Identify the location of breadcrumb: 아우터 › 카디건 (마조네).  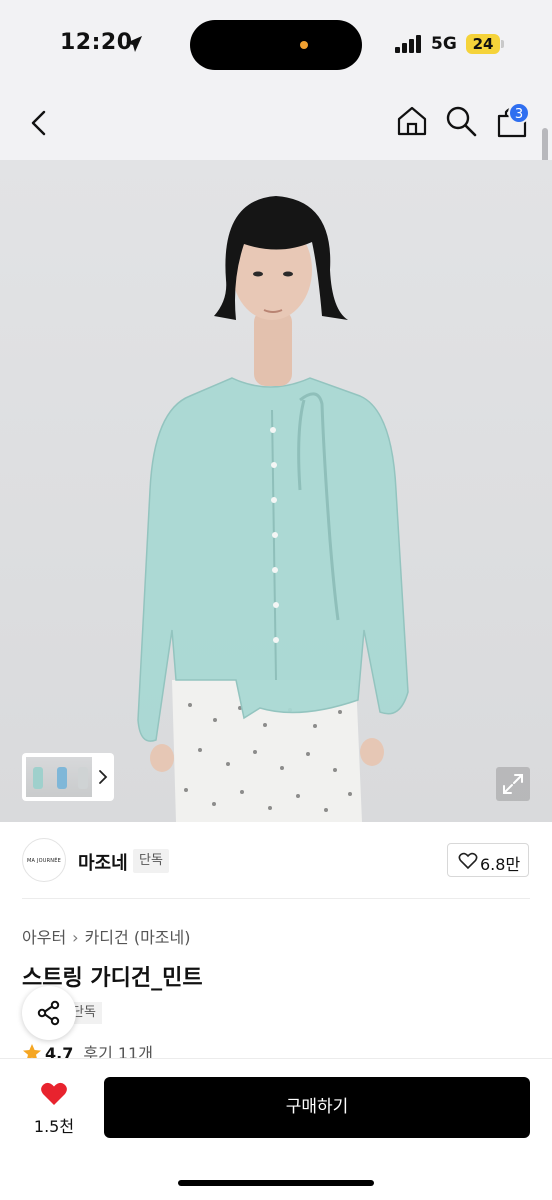
(106, 936).